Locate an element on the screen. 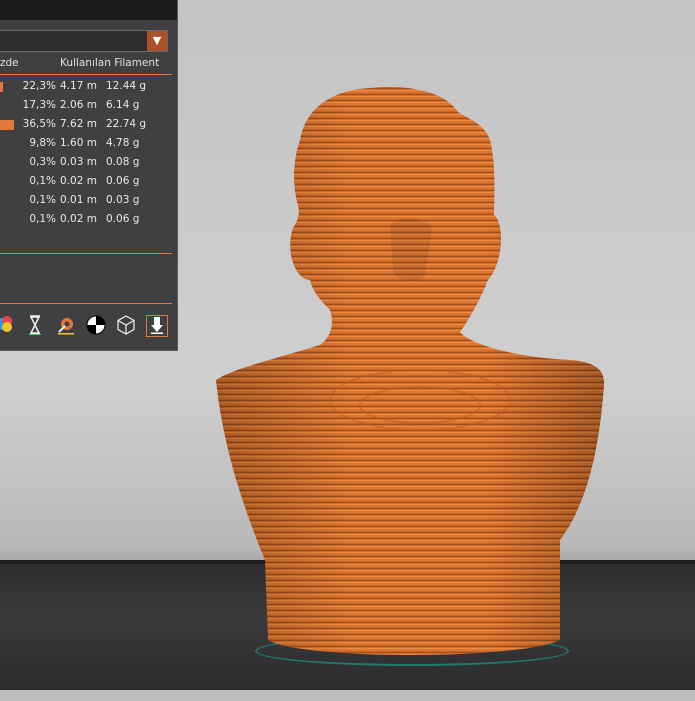 This screenshot has height=701, width=695. length-cell: 0.03 m is located at coordinates (78, 162).